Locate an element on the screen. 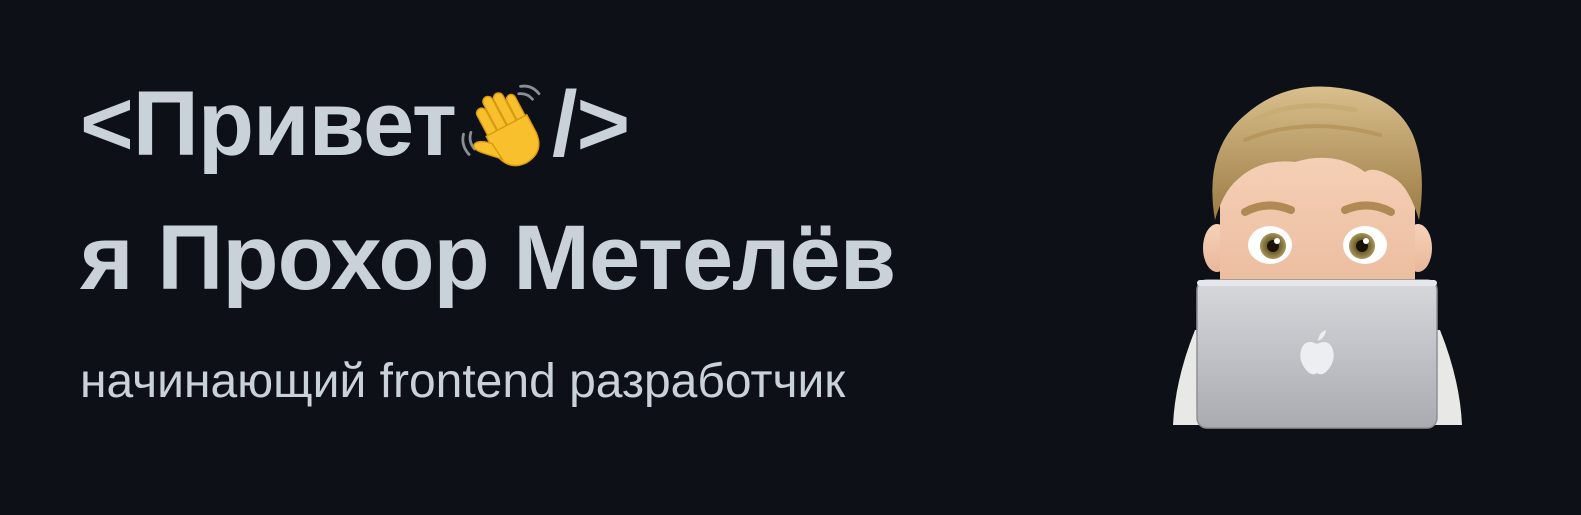 The image size is (1581, 515). greeting-heading: <Привет /> is located at coordinates (355, 124).